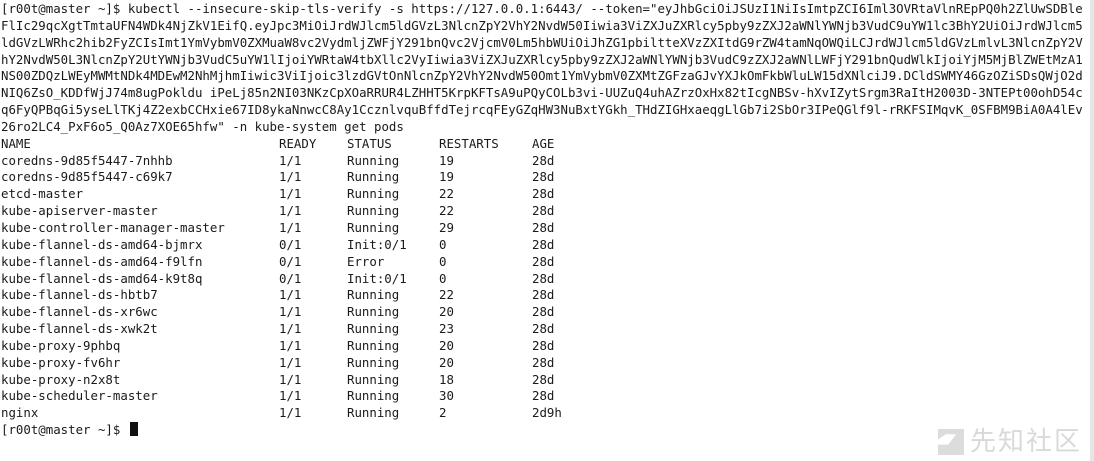  I want to click on cell-name: coredns-9d85f5447-7nhhb, so click(87, 160).